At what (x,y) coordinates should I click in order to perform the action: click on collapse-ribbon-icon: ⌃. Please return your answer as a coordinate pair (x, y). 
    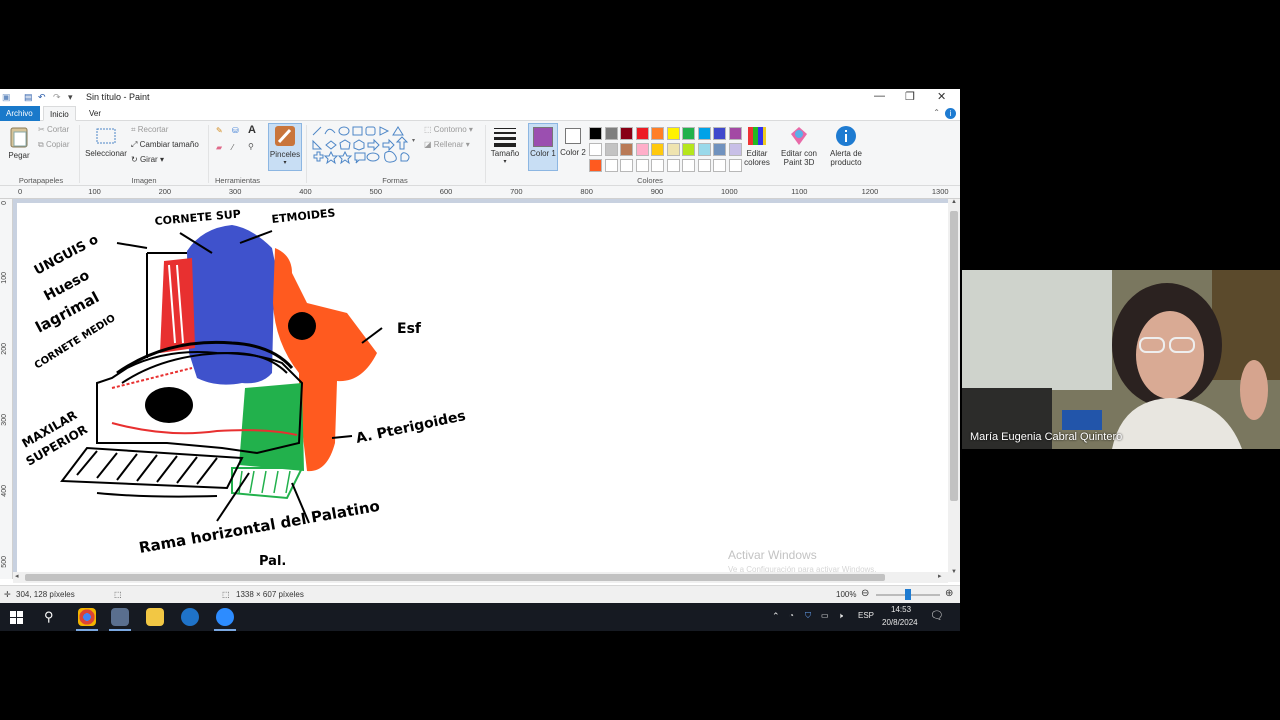
    Looking at the image, I should click on (936, 112).